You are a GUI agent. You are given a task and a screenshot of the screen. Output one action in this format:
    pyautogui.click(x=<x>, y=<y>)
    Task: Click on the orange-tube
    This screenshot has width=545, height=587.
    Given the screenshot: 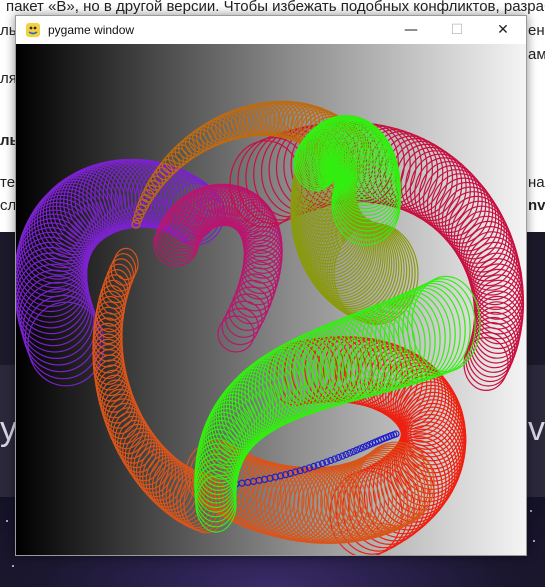 What is the action you would take?
    pyautogui.click(x=160, y=390)
    